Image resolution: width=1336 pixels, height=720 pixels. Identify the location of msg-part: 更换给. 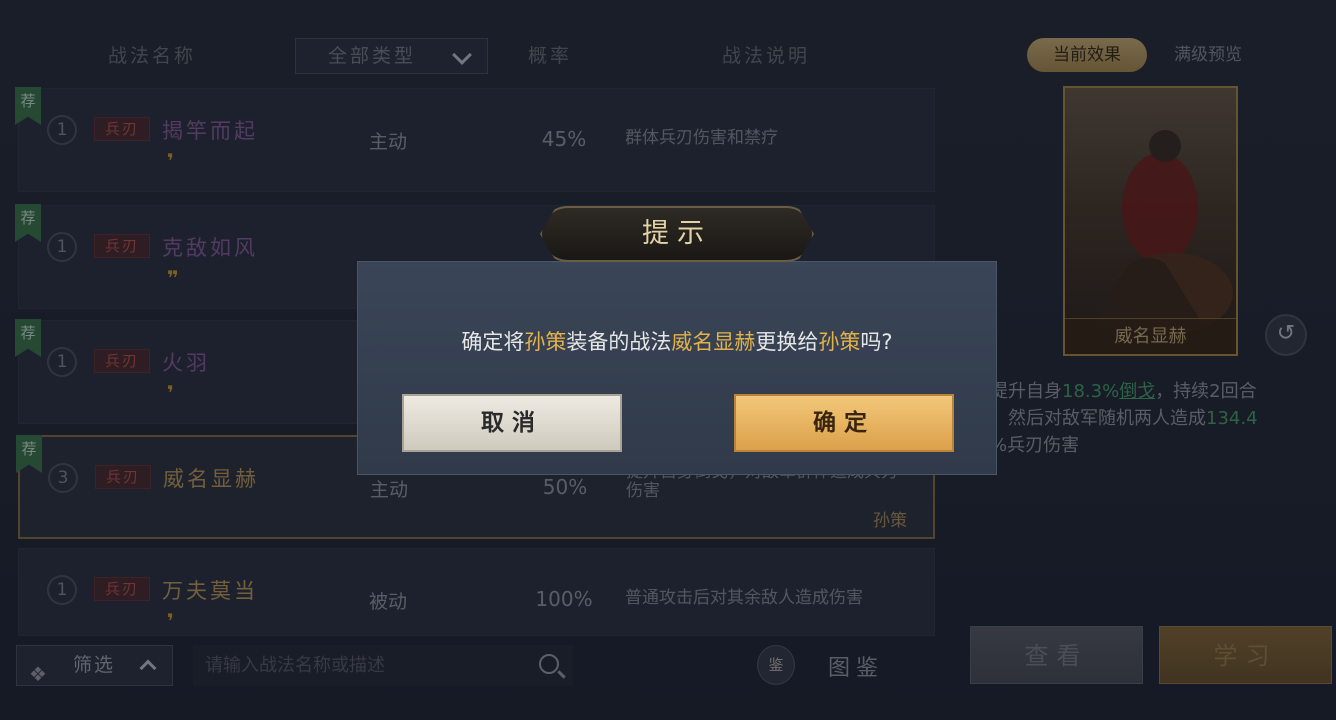
(787, 342).